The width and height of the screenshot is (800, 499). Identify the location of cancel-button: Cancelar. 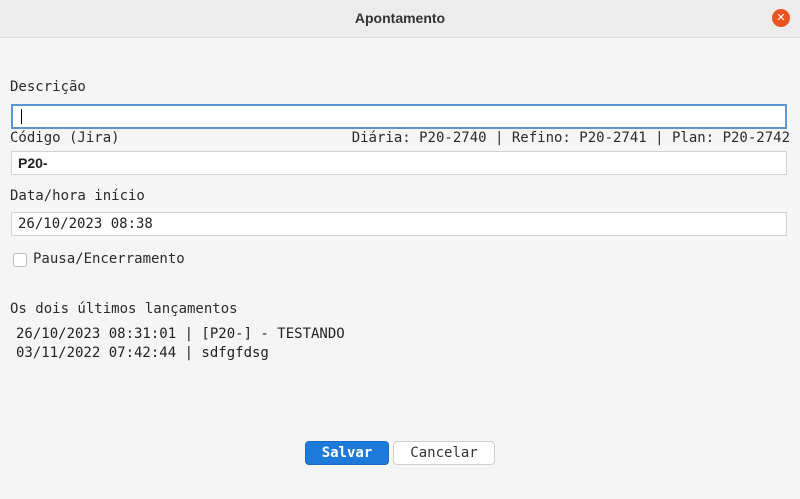
(444, 453).